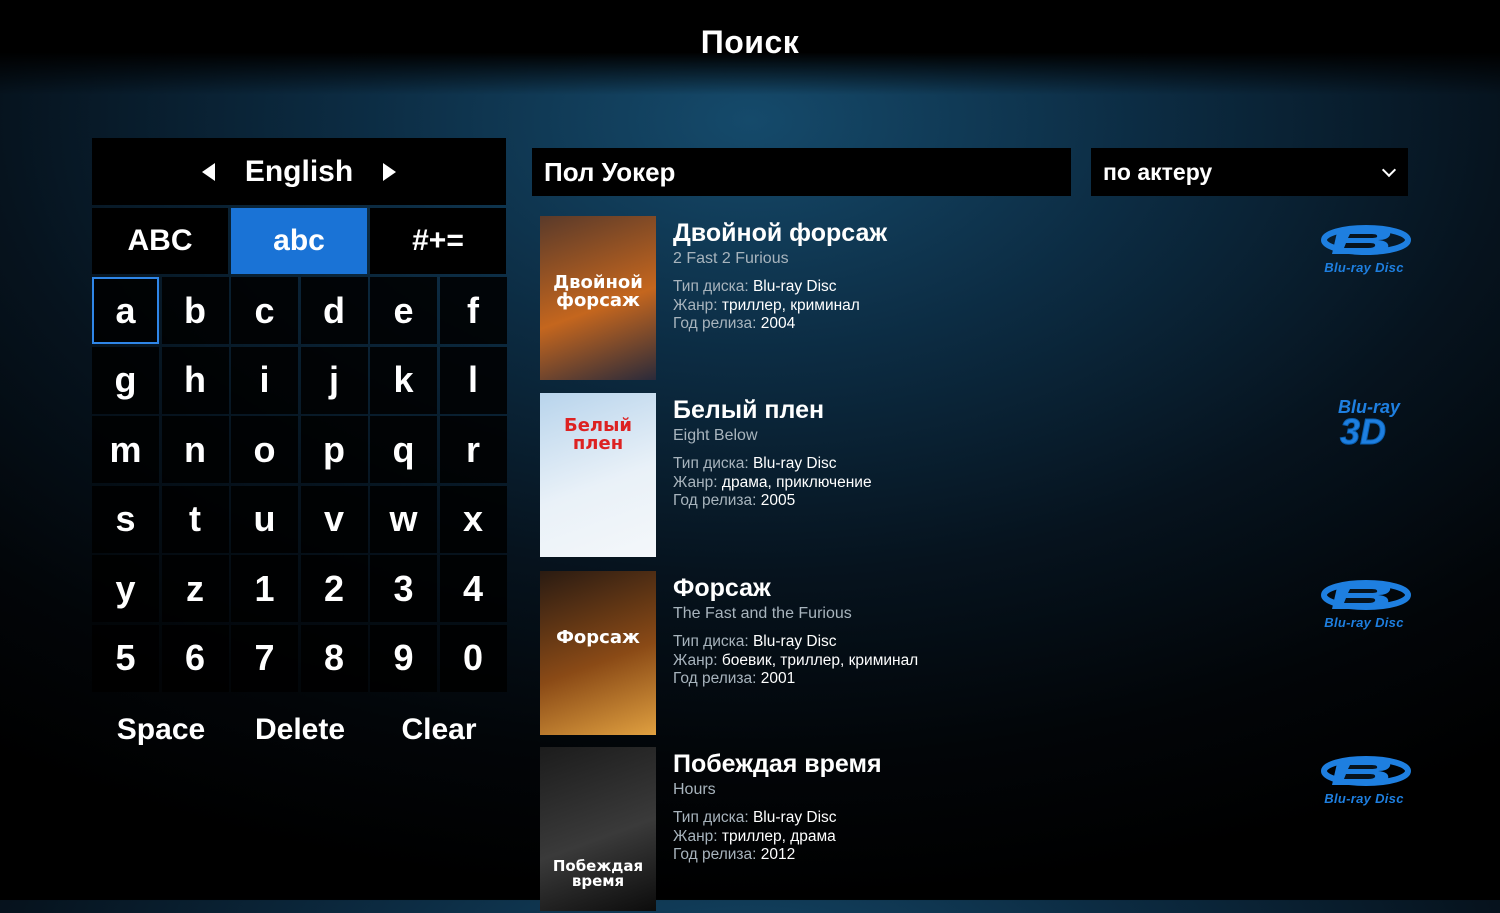 This screenshot has height=913, width=1500. I want to click on key-n: n, so click(195, 449).